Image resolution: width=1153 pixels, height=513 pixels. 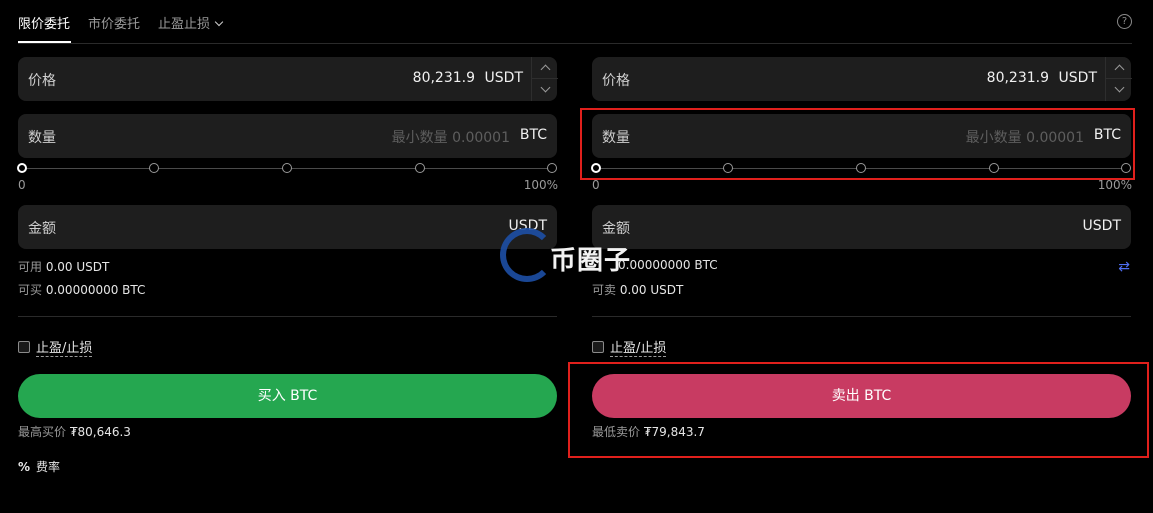 I want to click on slider-handle, so click(x=22, y=168).